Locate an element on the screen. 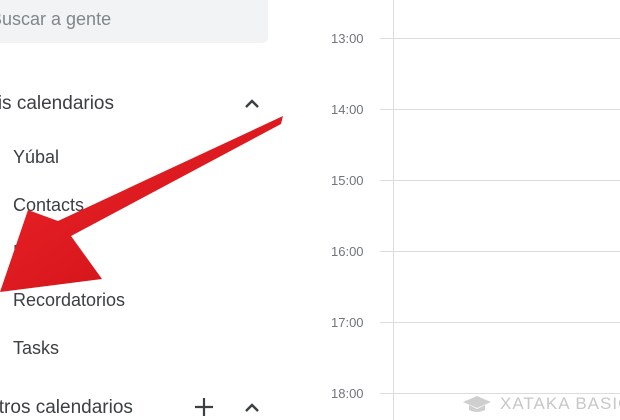 Image resolution: width=620 pixels, height=420 pixels. other-calendars-title: Otros calendarios is located at coordinates (66, 408).